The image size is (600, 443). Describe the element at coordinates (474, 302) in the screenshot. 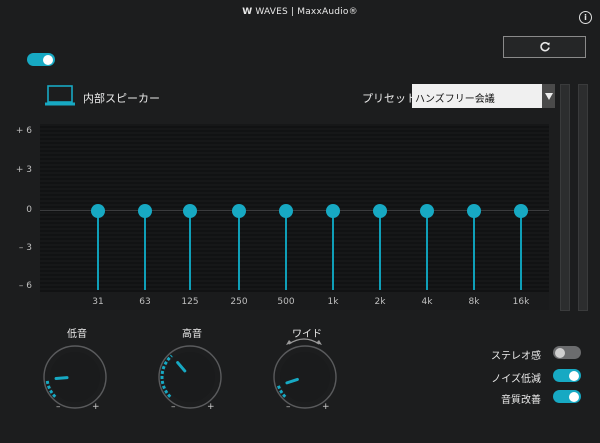

I see `eq-band-label: 8k` at that location.